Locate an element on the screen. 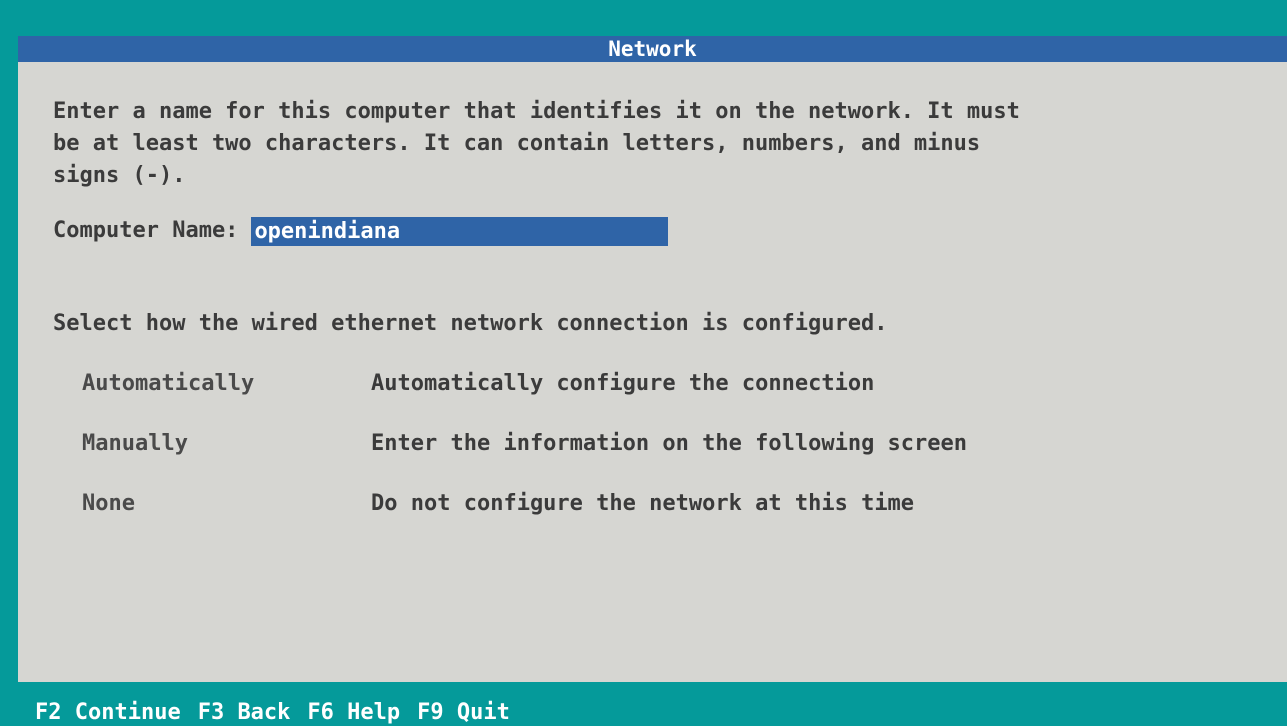 This screenshot has width=1287, height=726. computer-name-field: openindiana is located at coordinates (460, 231).